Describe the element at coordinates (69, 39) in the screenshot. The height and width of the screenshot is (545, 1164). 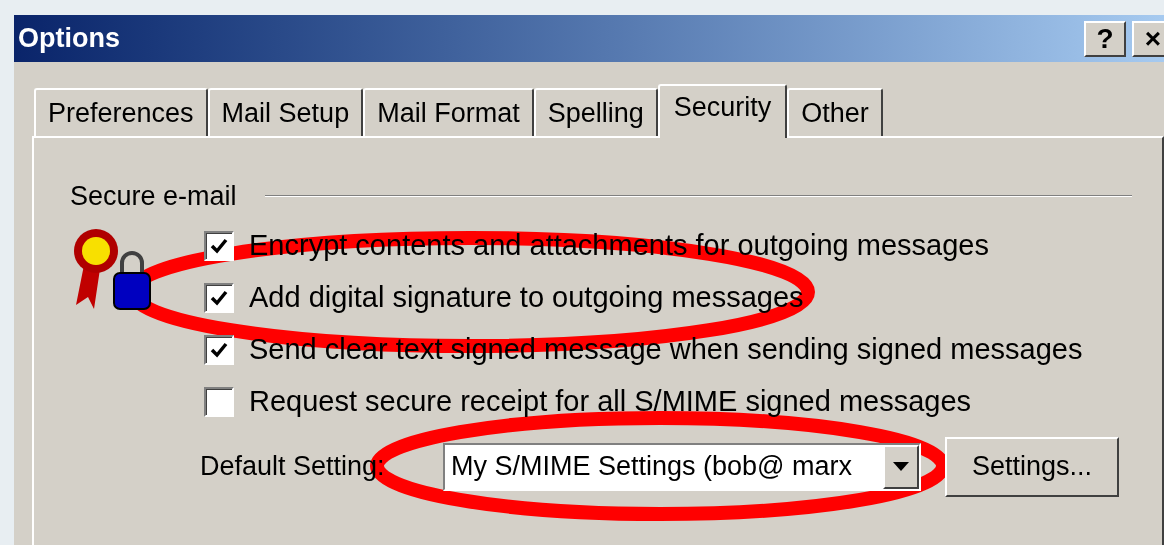
I see `window-title: Options` at that location.